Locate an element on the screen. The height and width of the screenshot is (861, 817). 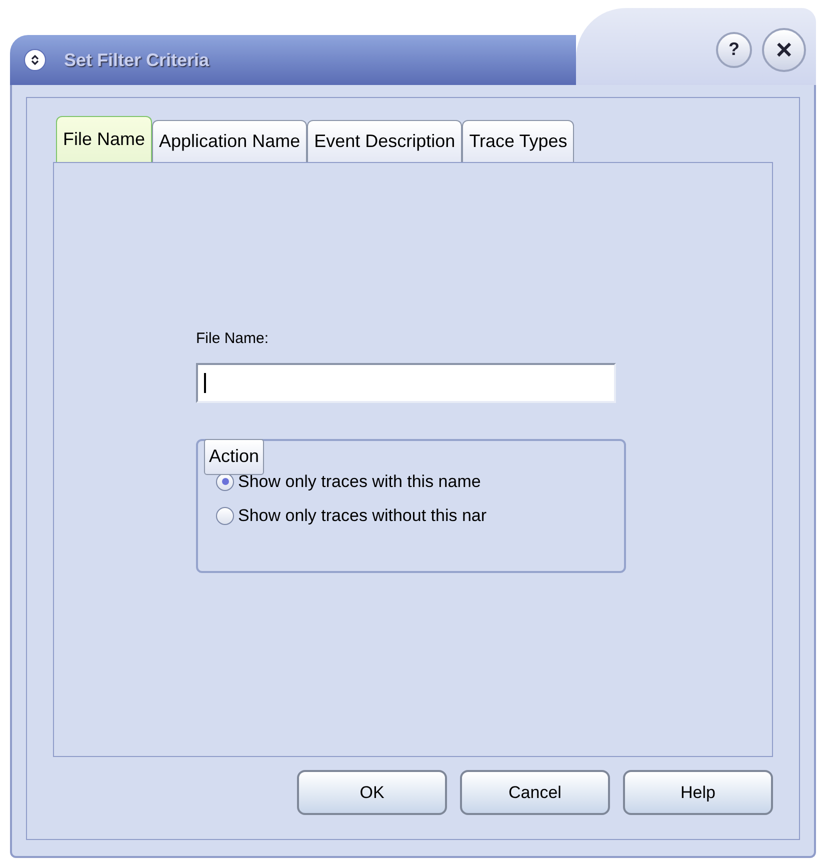
tab: File Name is located at coordinates (104, 139).